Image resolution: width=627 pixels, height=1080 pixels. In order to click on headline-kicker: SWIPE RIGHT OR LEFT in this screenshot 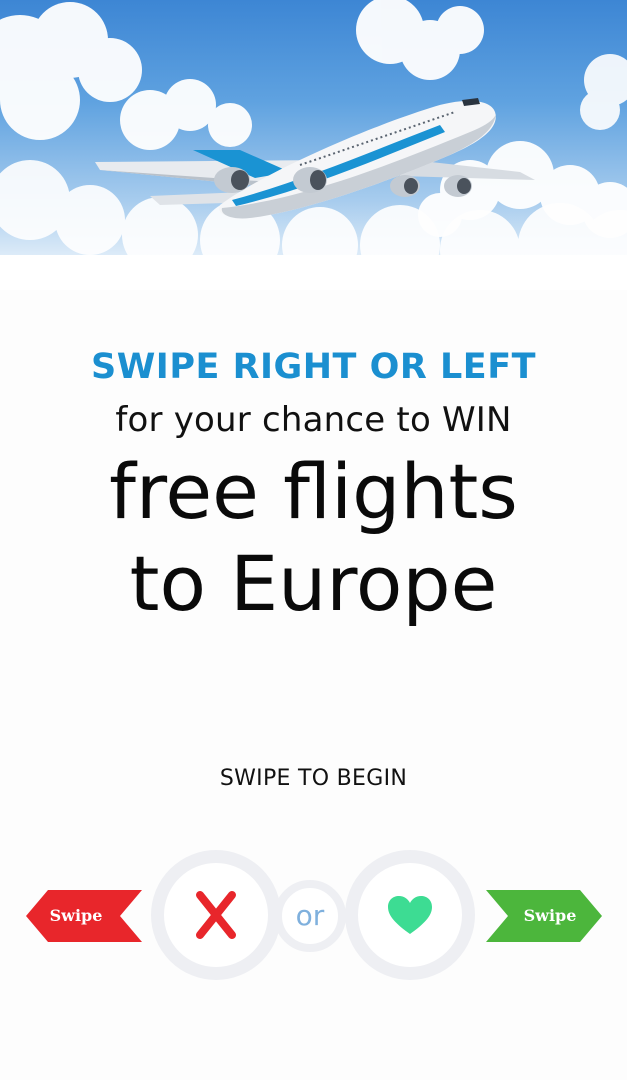, I will do `click(313, 367)`.